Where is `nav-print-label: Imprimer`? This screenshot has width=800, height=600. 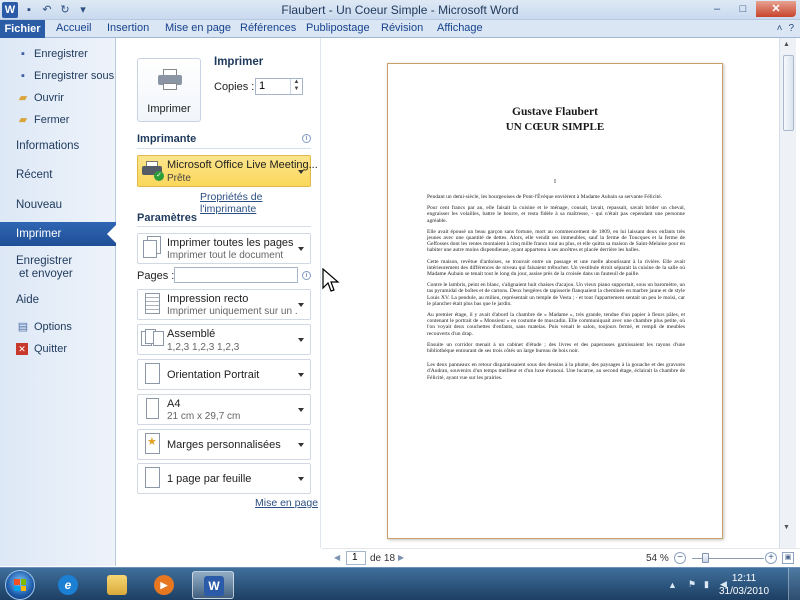 nav-print-label: Imprimer is located at coordinates (39, 234).